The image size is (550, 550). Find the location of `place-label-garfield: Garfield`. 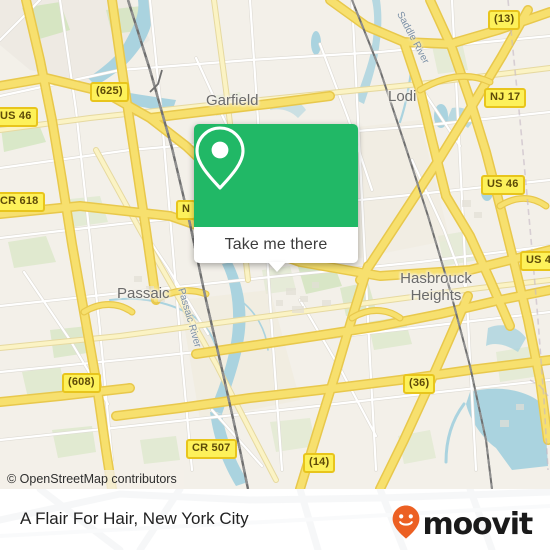

place-label-garfield: Garfield is located at coordinates (232, 100).